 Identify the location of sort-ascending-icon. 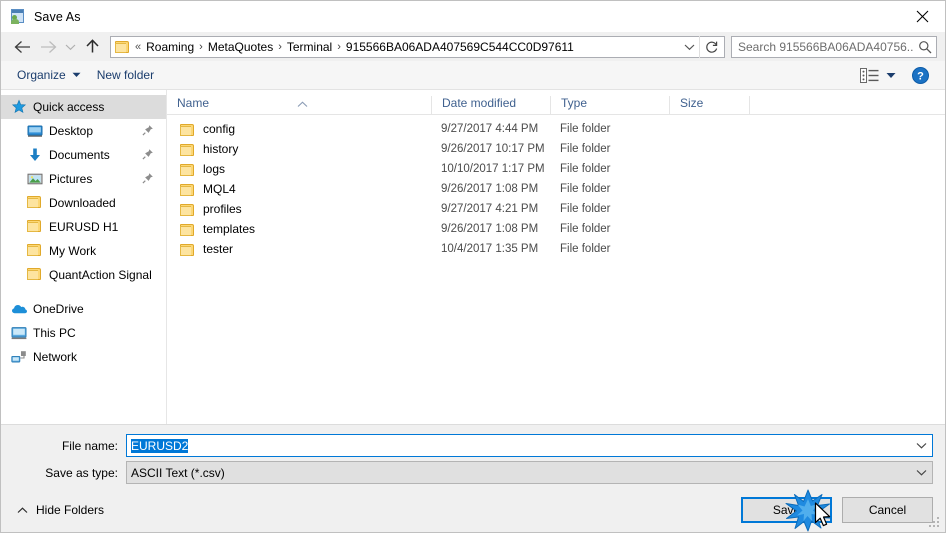
(302, 104).